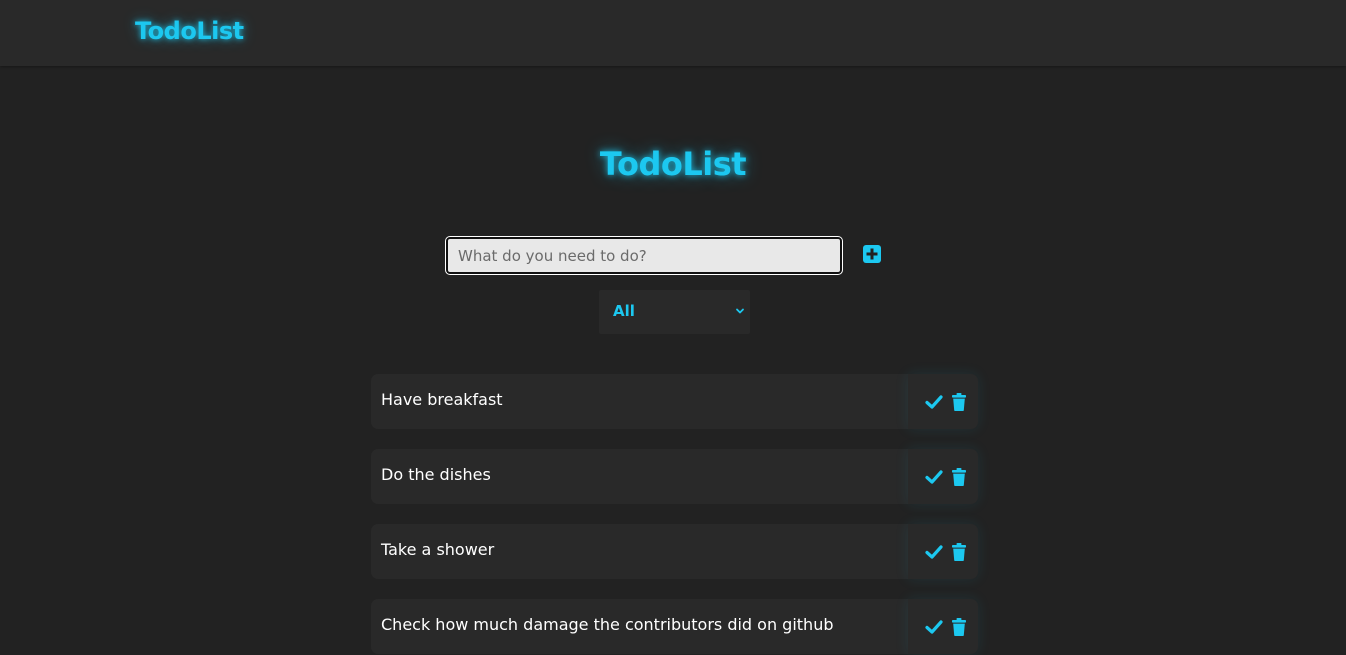  I want to click on chevron-down-icon, so click(740, 311).